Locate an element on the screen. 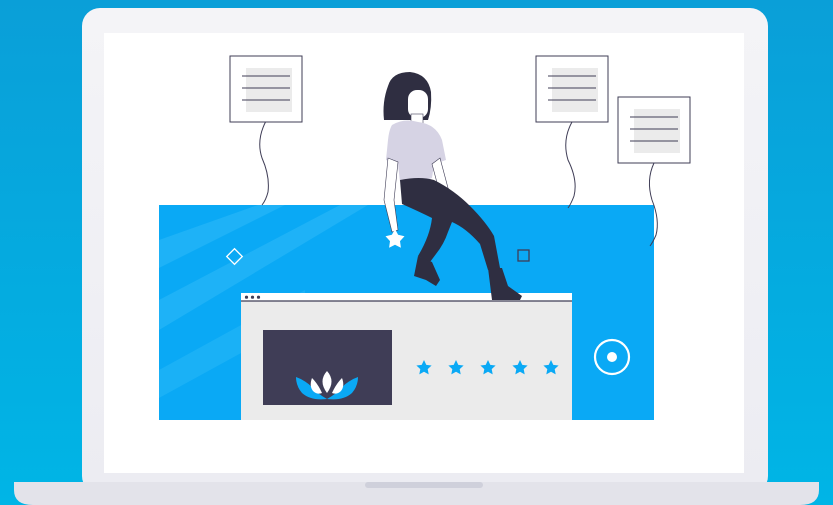 This screenshot has width=833, height=505. browser-window is located at coordinates (406, 356).